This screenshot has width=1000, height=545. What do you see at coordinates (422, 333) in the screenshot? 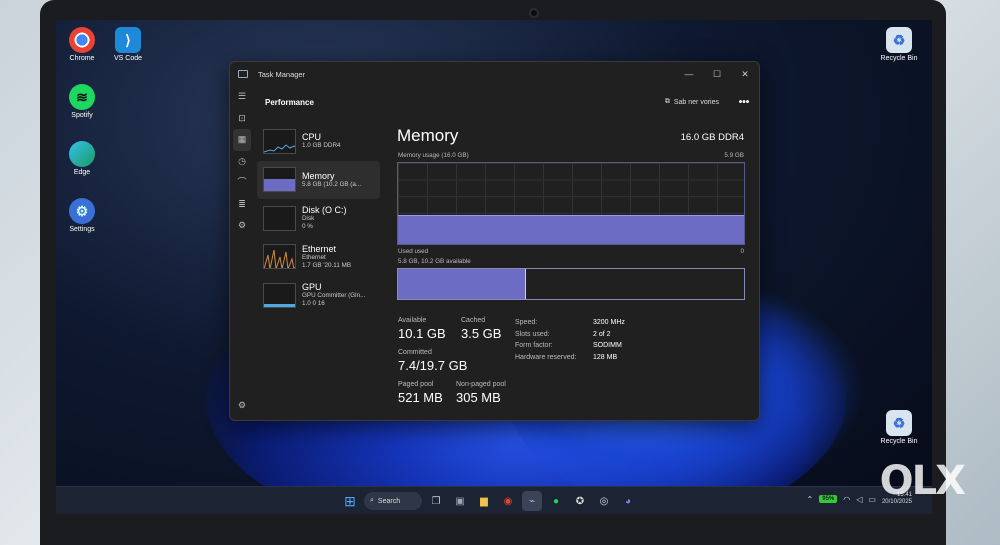
I see `stat-value: 10.1 GB` at bounding box center [422, 333].